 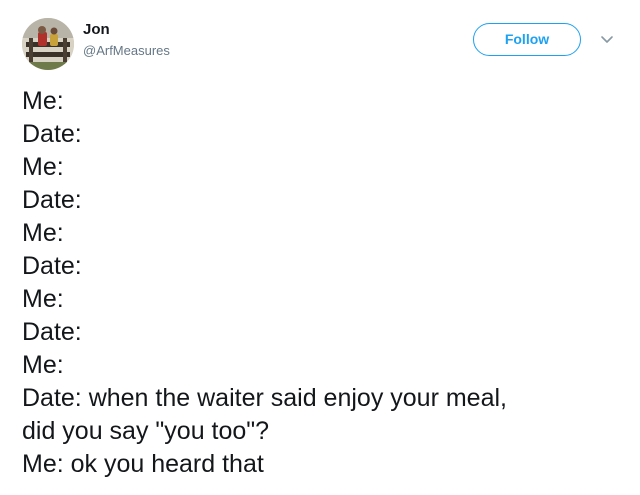 I want to click on avatar, so click(x=48, y=44).